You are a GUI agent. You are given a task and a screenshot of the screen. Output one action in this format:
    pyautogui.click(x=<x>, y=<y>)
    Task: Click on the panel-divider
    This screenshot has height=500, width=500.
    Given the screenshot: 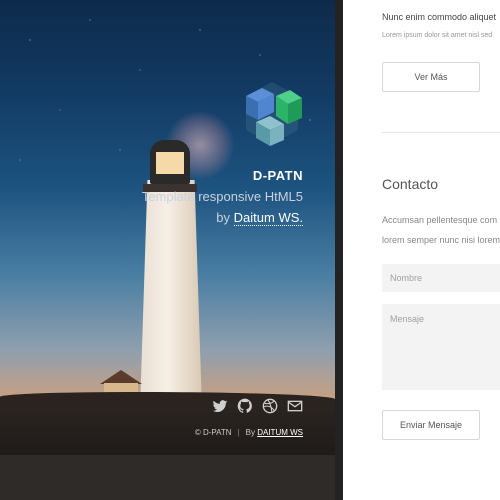 What is the action you would take?
    pyautogui.click(x=339, y=250)
    